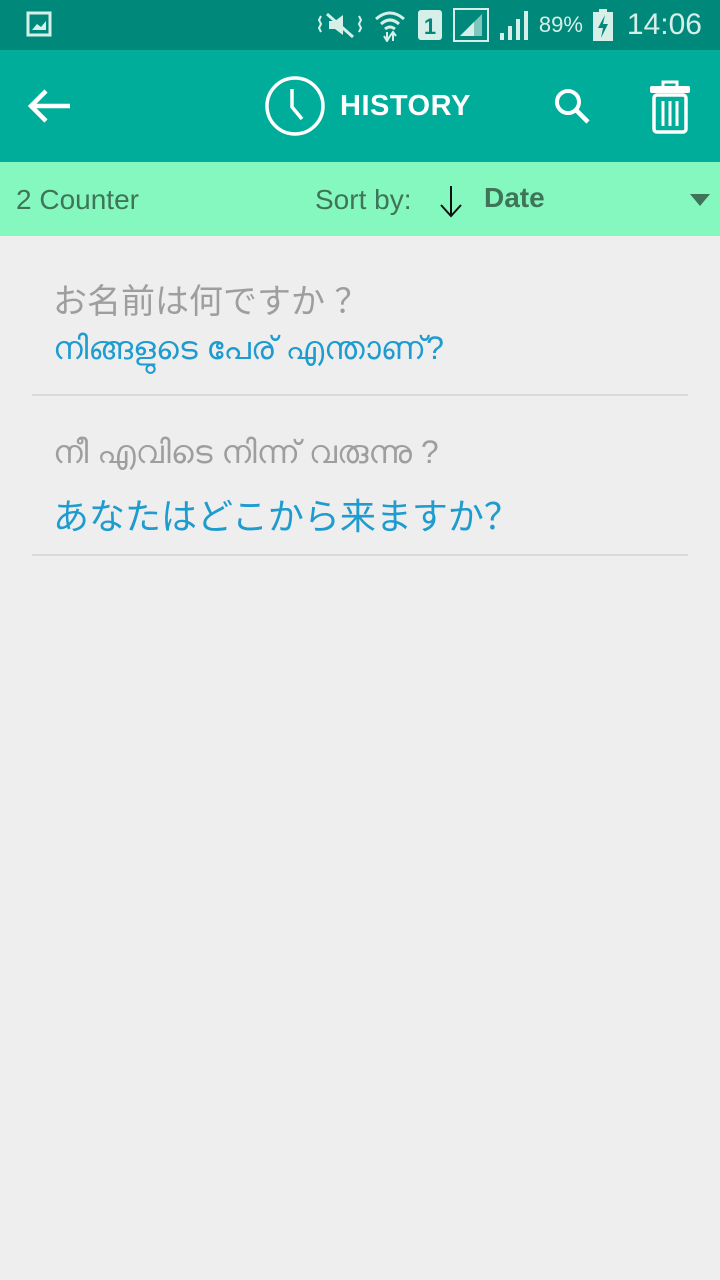  What do you see at coordinates (39, 24) in the screenshot?
I see `gallery-icon` at bounding box center [39, 24].